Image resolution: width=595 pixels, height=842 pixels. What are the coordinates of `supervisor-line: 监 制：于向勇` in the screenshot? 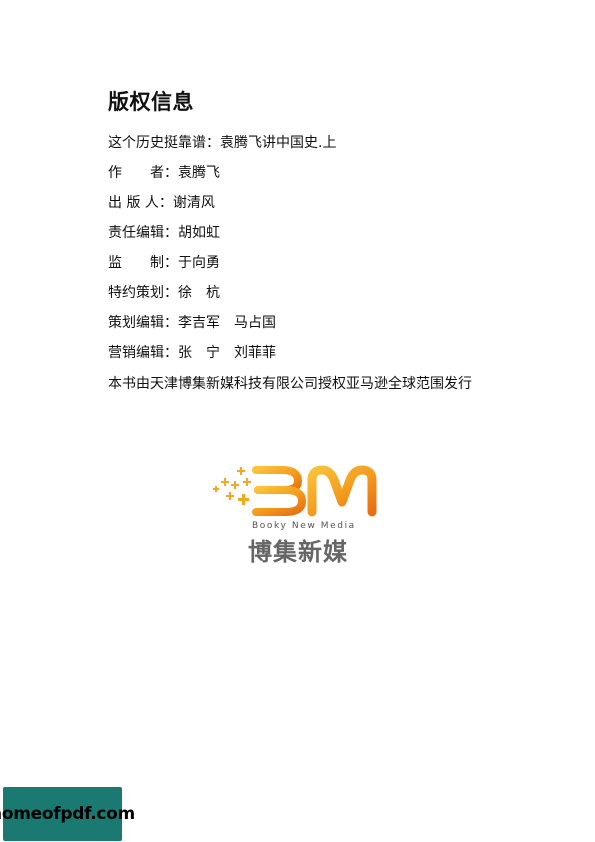 It's located at (164, 263).